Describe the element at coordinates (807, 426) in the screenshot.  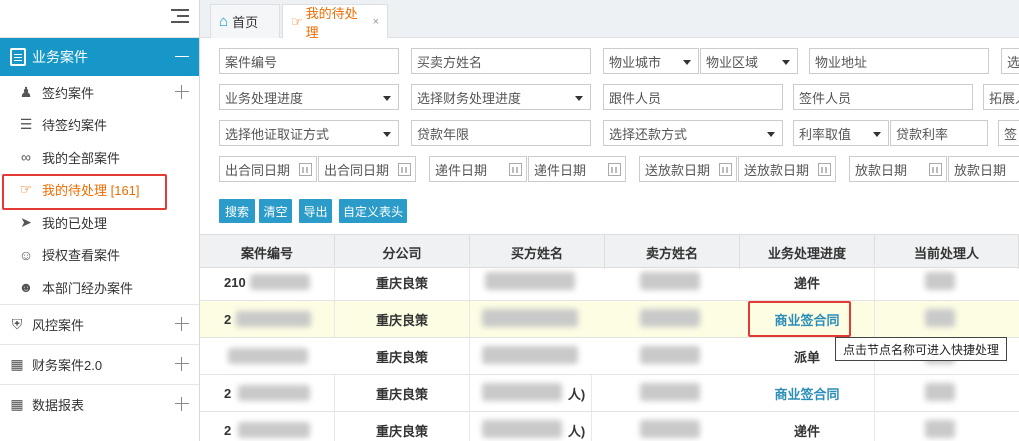
I see `cell-progress: 递件` at that location.